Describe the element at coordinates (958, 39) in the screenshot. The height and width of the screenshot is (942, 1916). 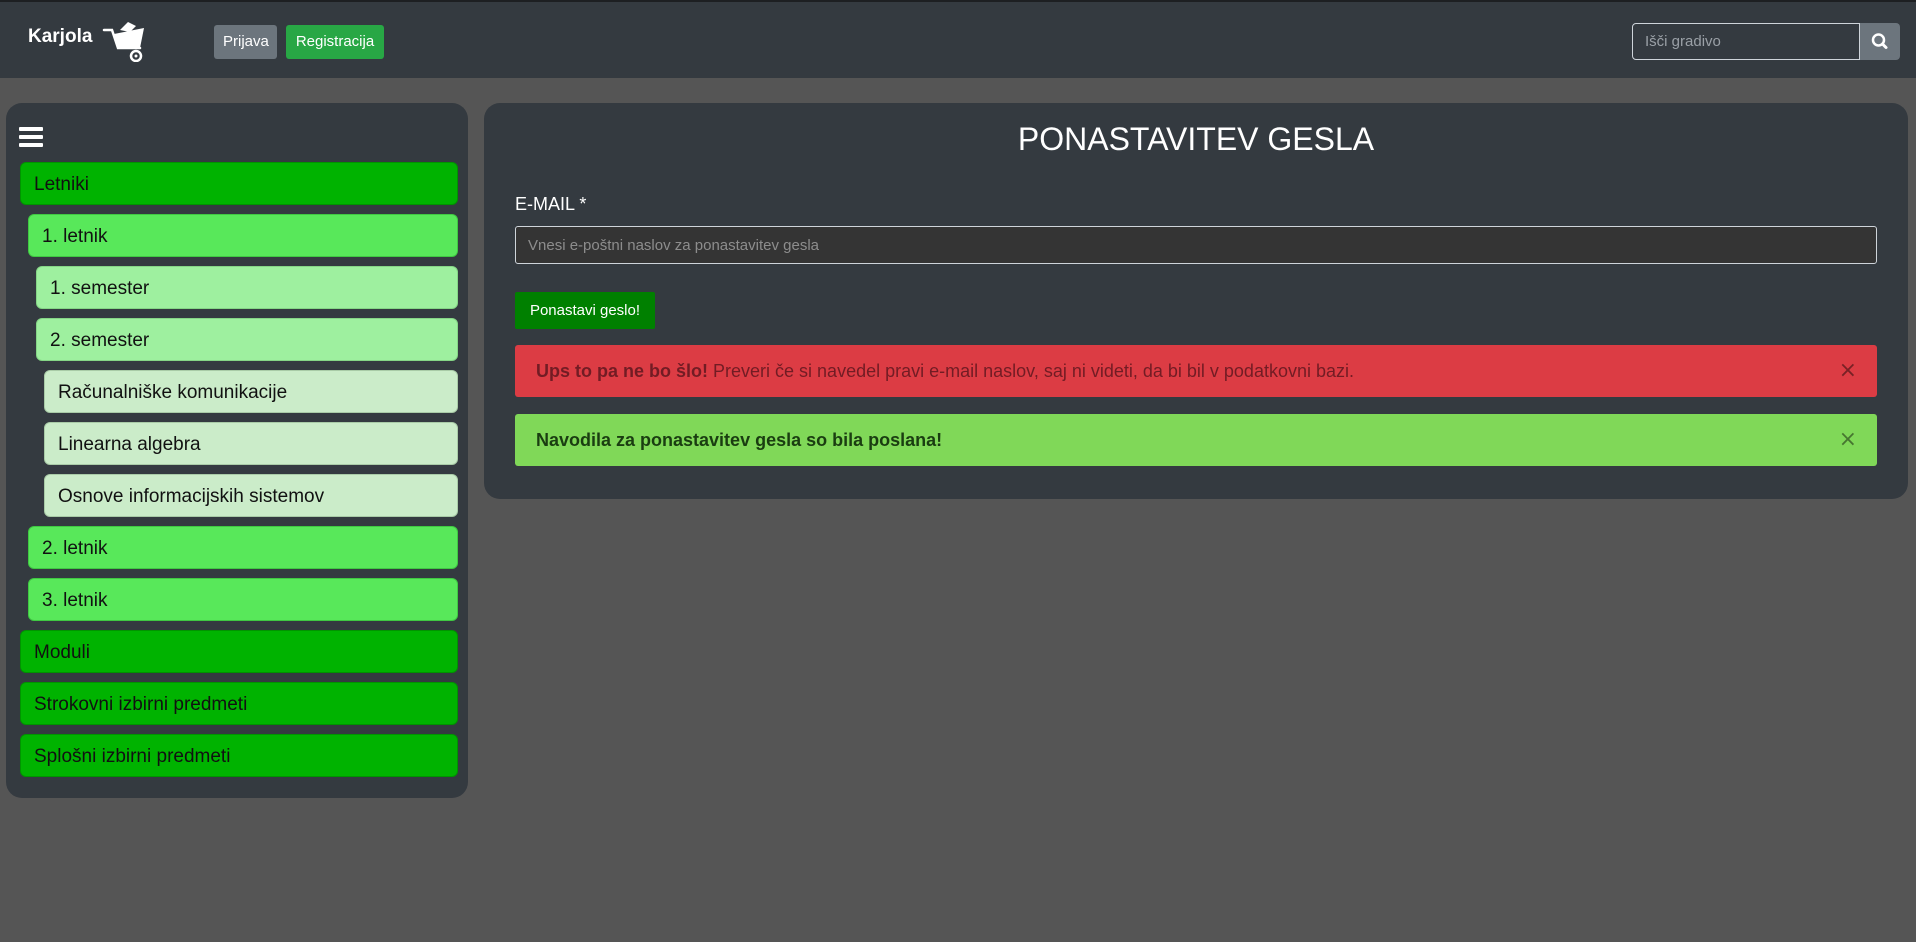
I see `top-navbar: Karjola Prijava Registracija` at that location.